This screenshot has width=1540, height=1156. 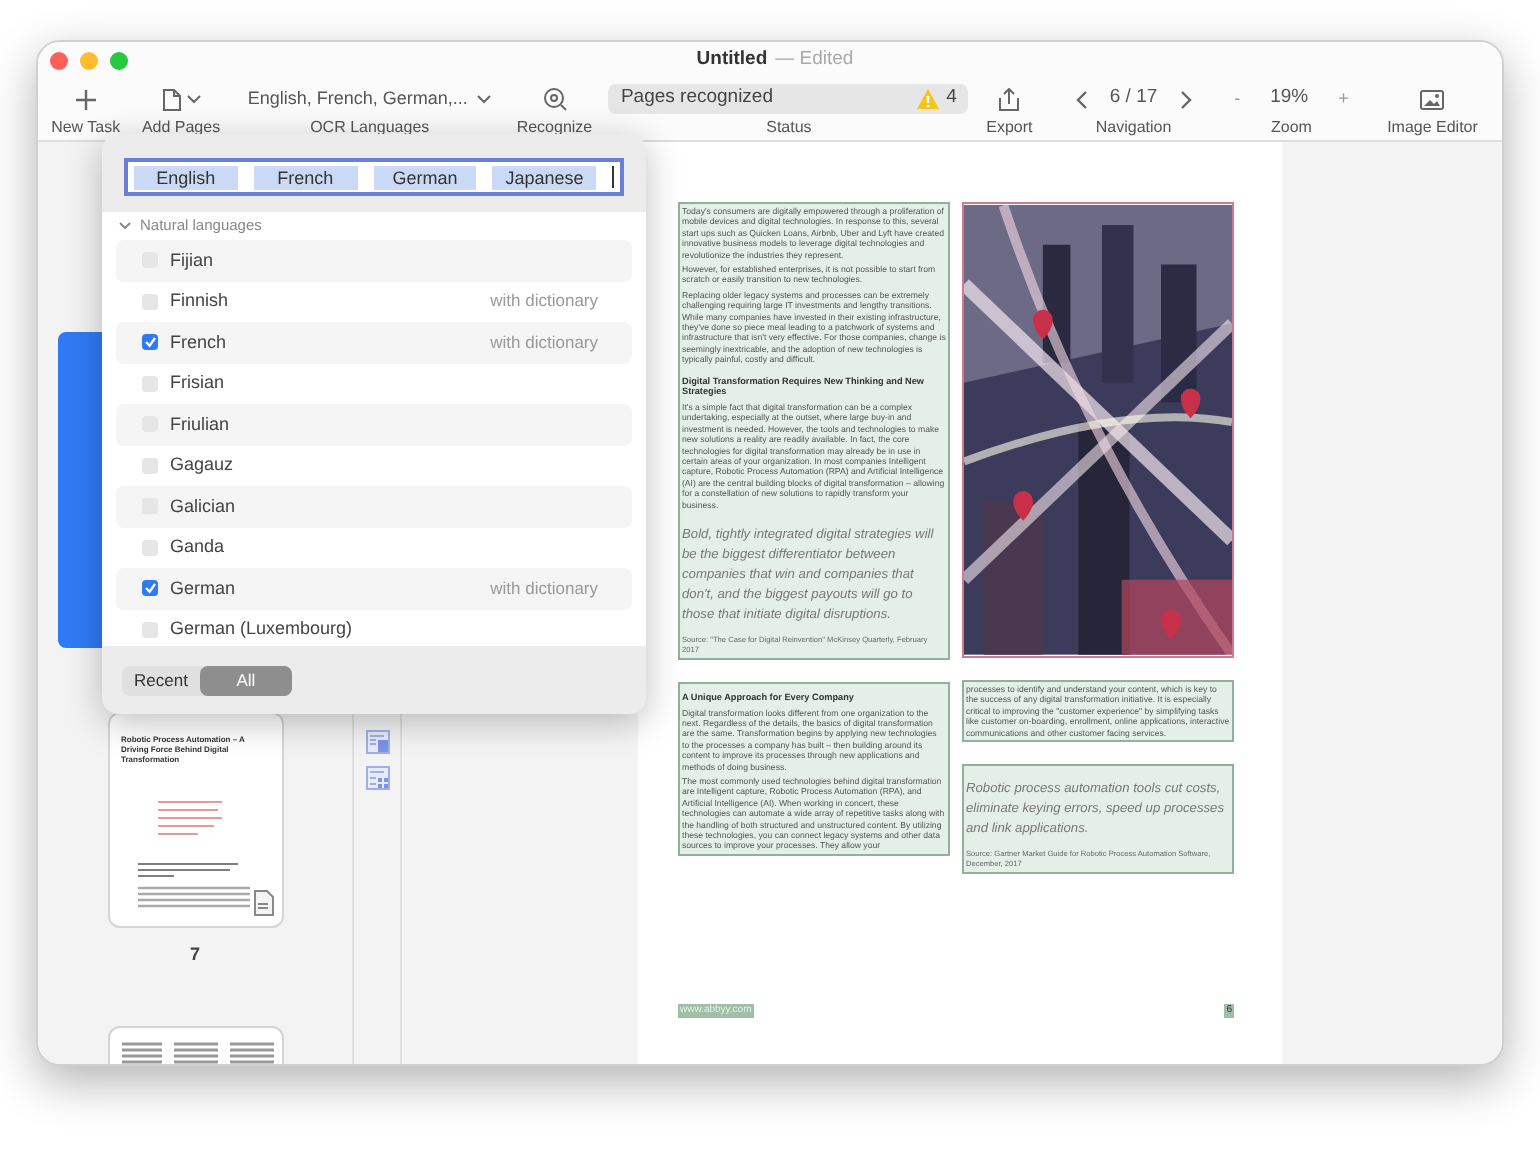 What do you see at coordinates (200, 301) in the screenshot?
I see `language-name: Finnish` at bounding box center [200, 301].